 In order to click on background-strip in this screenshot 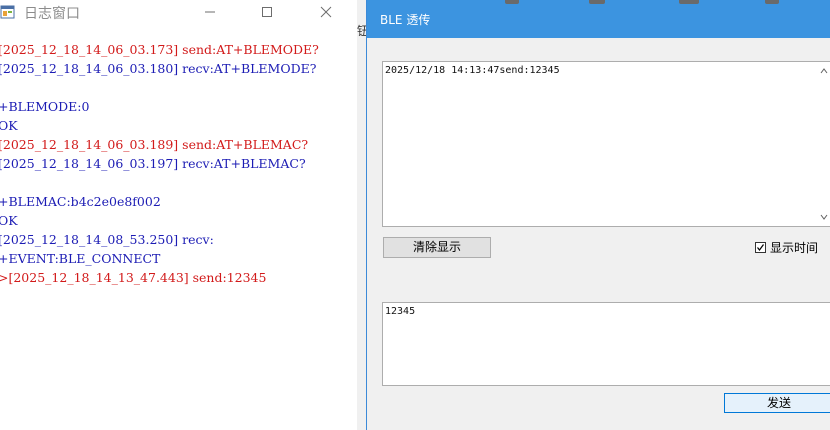, I will do `click(361, 215)`.